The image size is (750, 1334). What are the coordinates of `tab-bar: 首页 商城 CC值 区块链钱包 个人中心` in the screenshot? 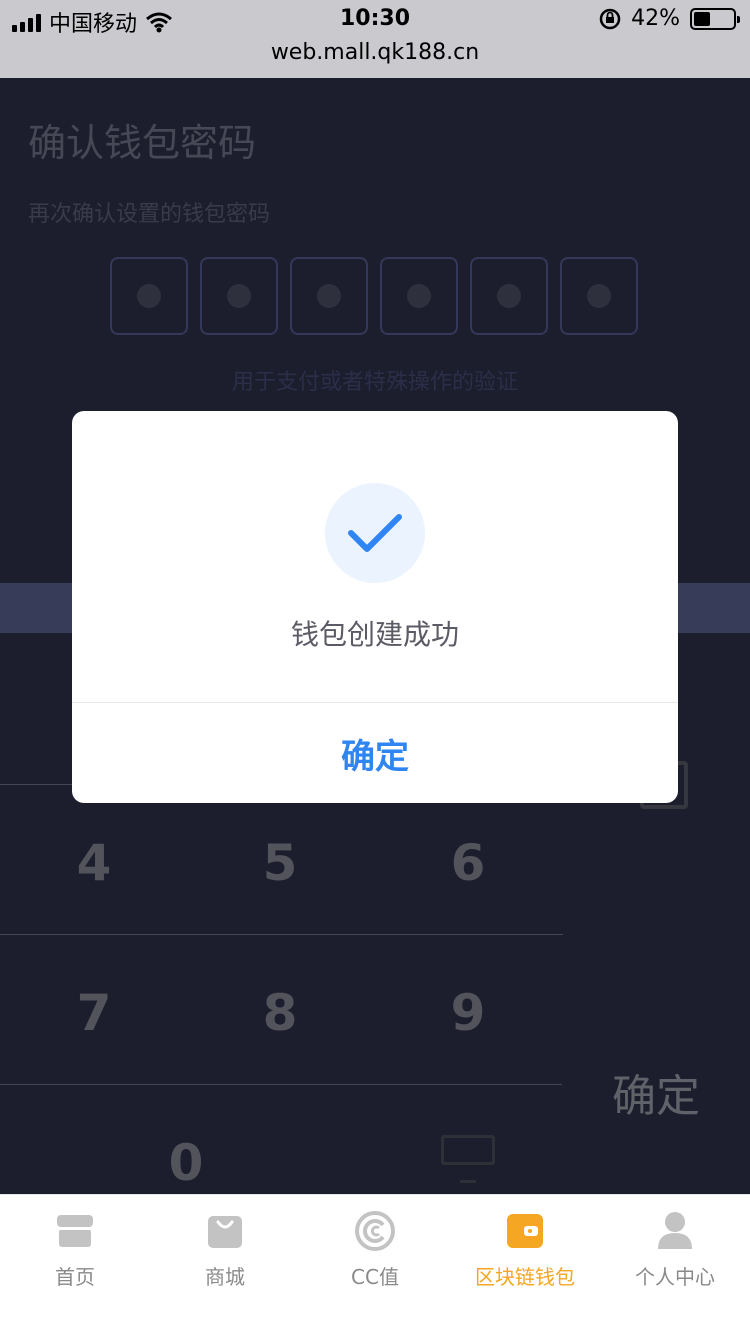 It's located at (375, 1264).